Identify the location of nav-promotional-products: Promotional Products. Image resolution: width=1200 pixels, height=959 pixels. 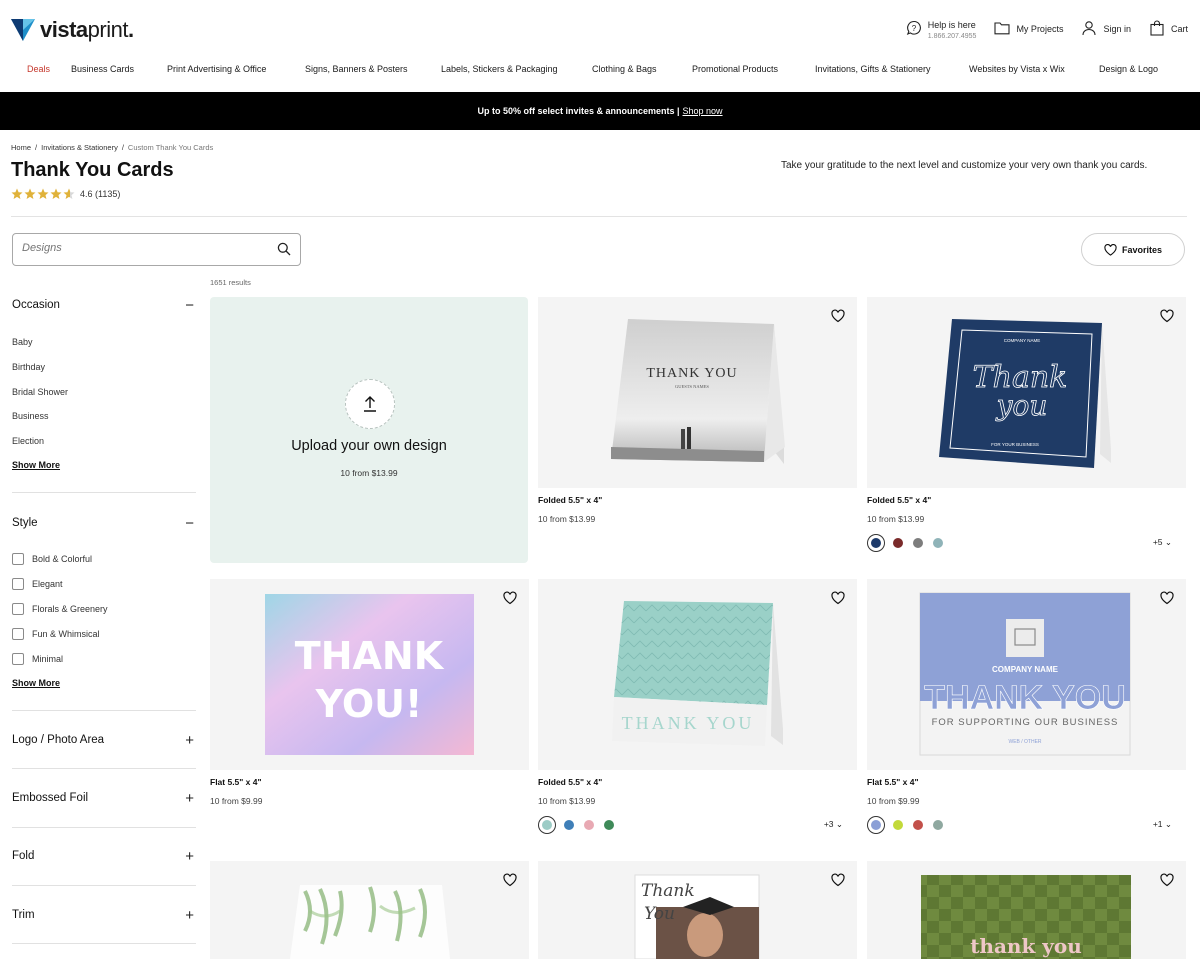
(735, 69).